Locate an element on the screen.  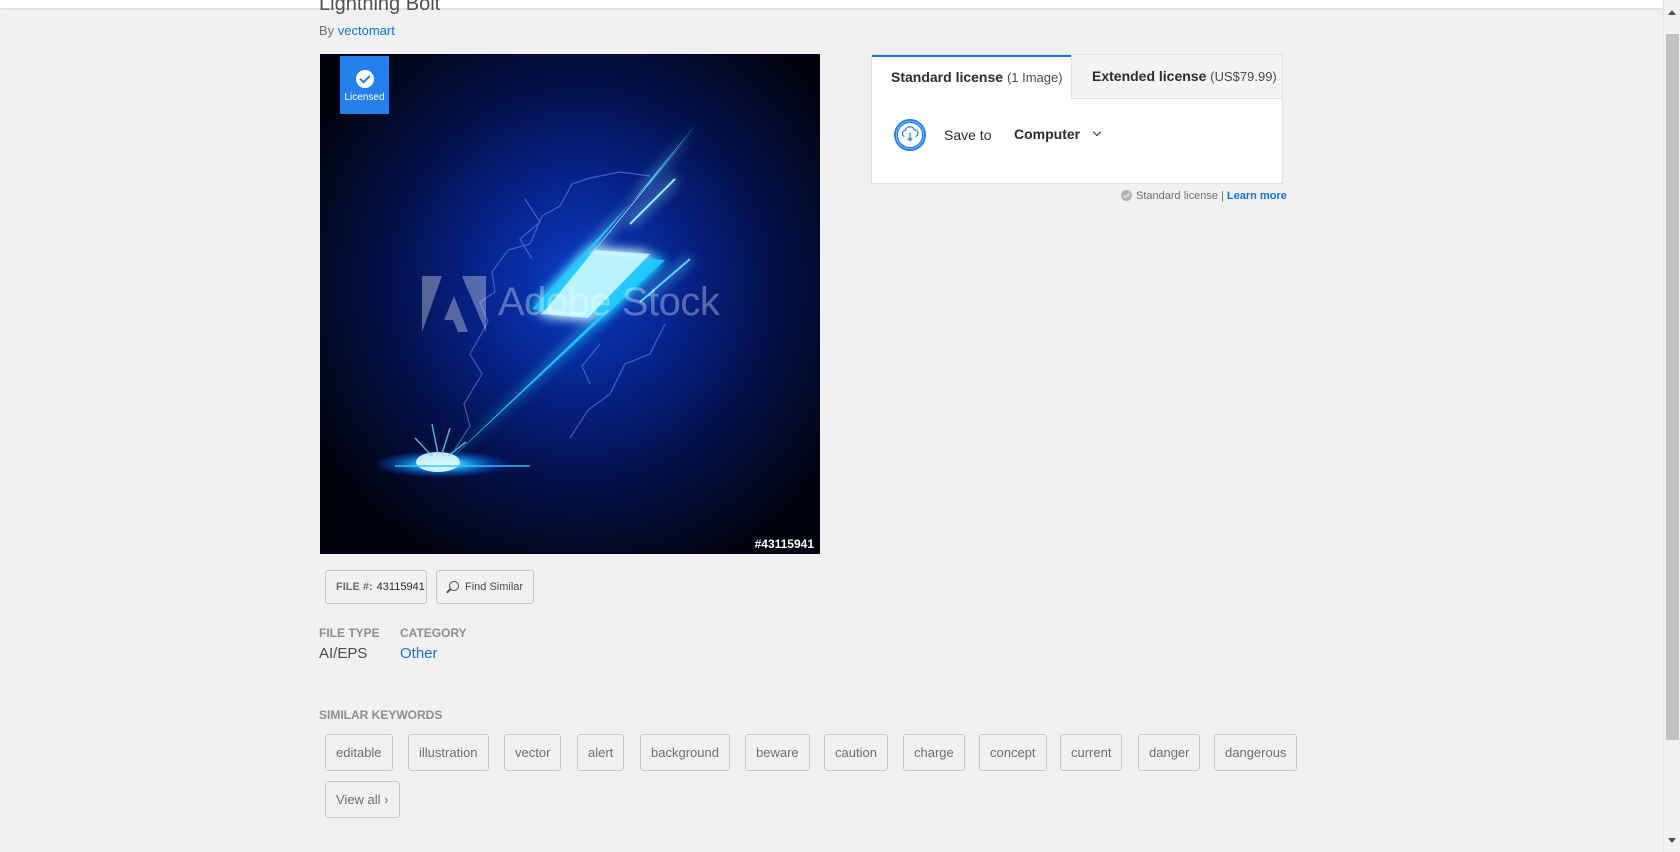
file-number-value: 43115941 is located at coordinates (400, 587).